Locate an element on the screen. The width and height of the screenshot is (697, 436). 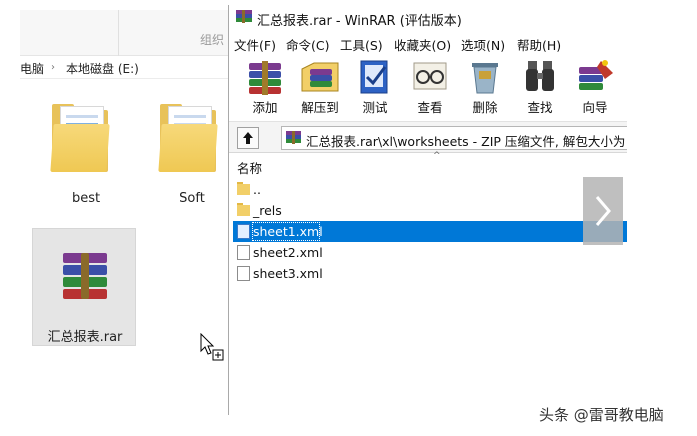
menu-help: 帮助(H) is located at coordinates (539, 44).